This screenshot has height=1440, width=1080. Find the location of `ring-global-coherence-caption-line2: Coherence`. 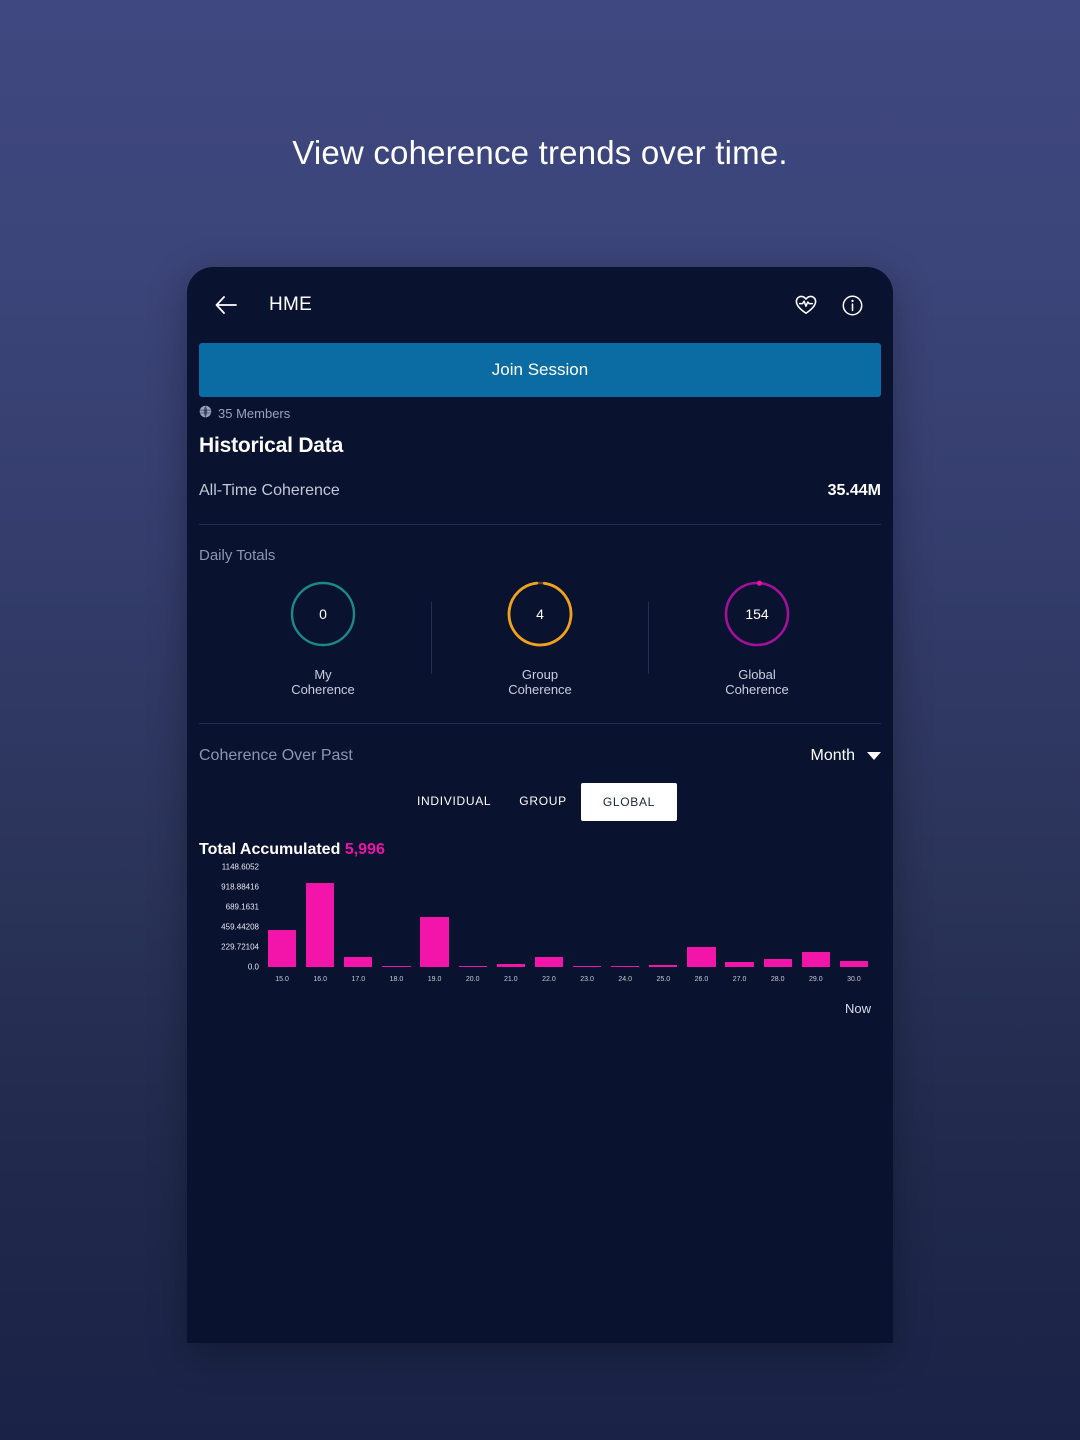

ring-global-coherence-caption-line2: Coherence is located at coordinates (757, 689).